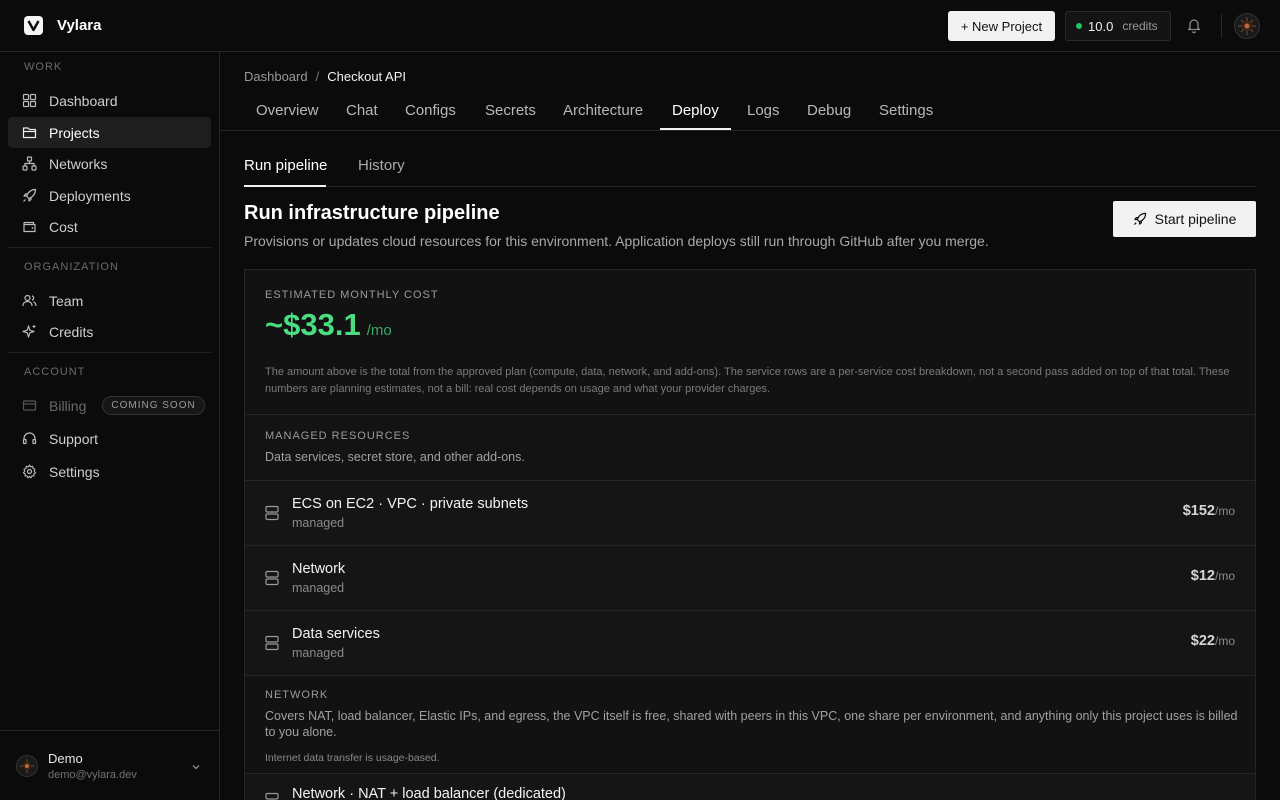  I want to click on sidebar-item-projects: Projects, so click(109, 132).